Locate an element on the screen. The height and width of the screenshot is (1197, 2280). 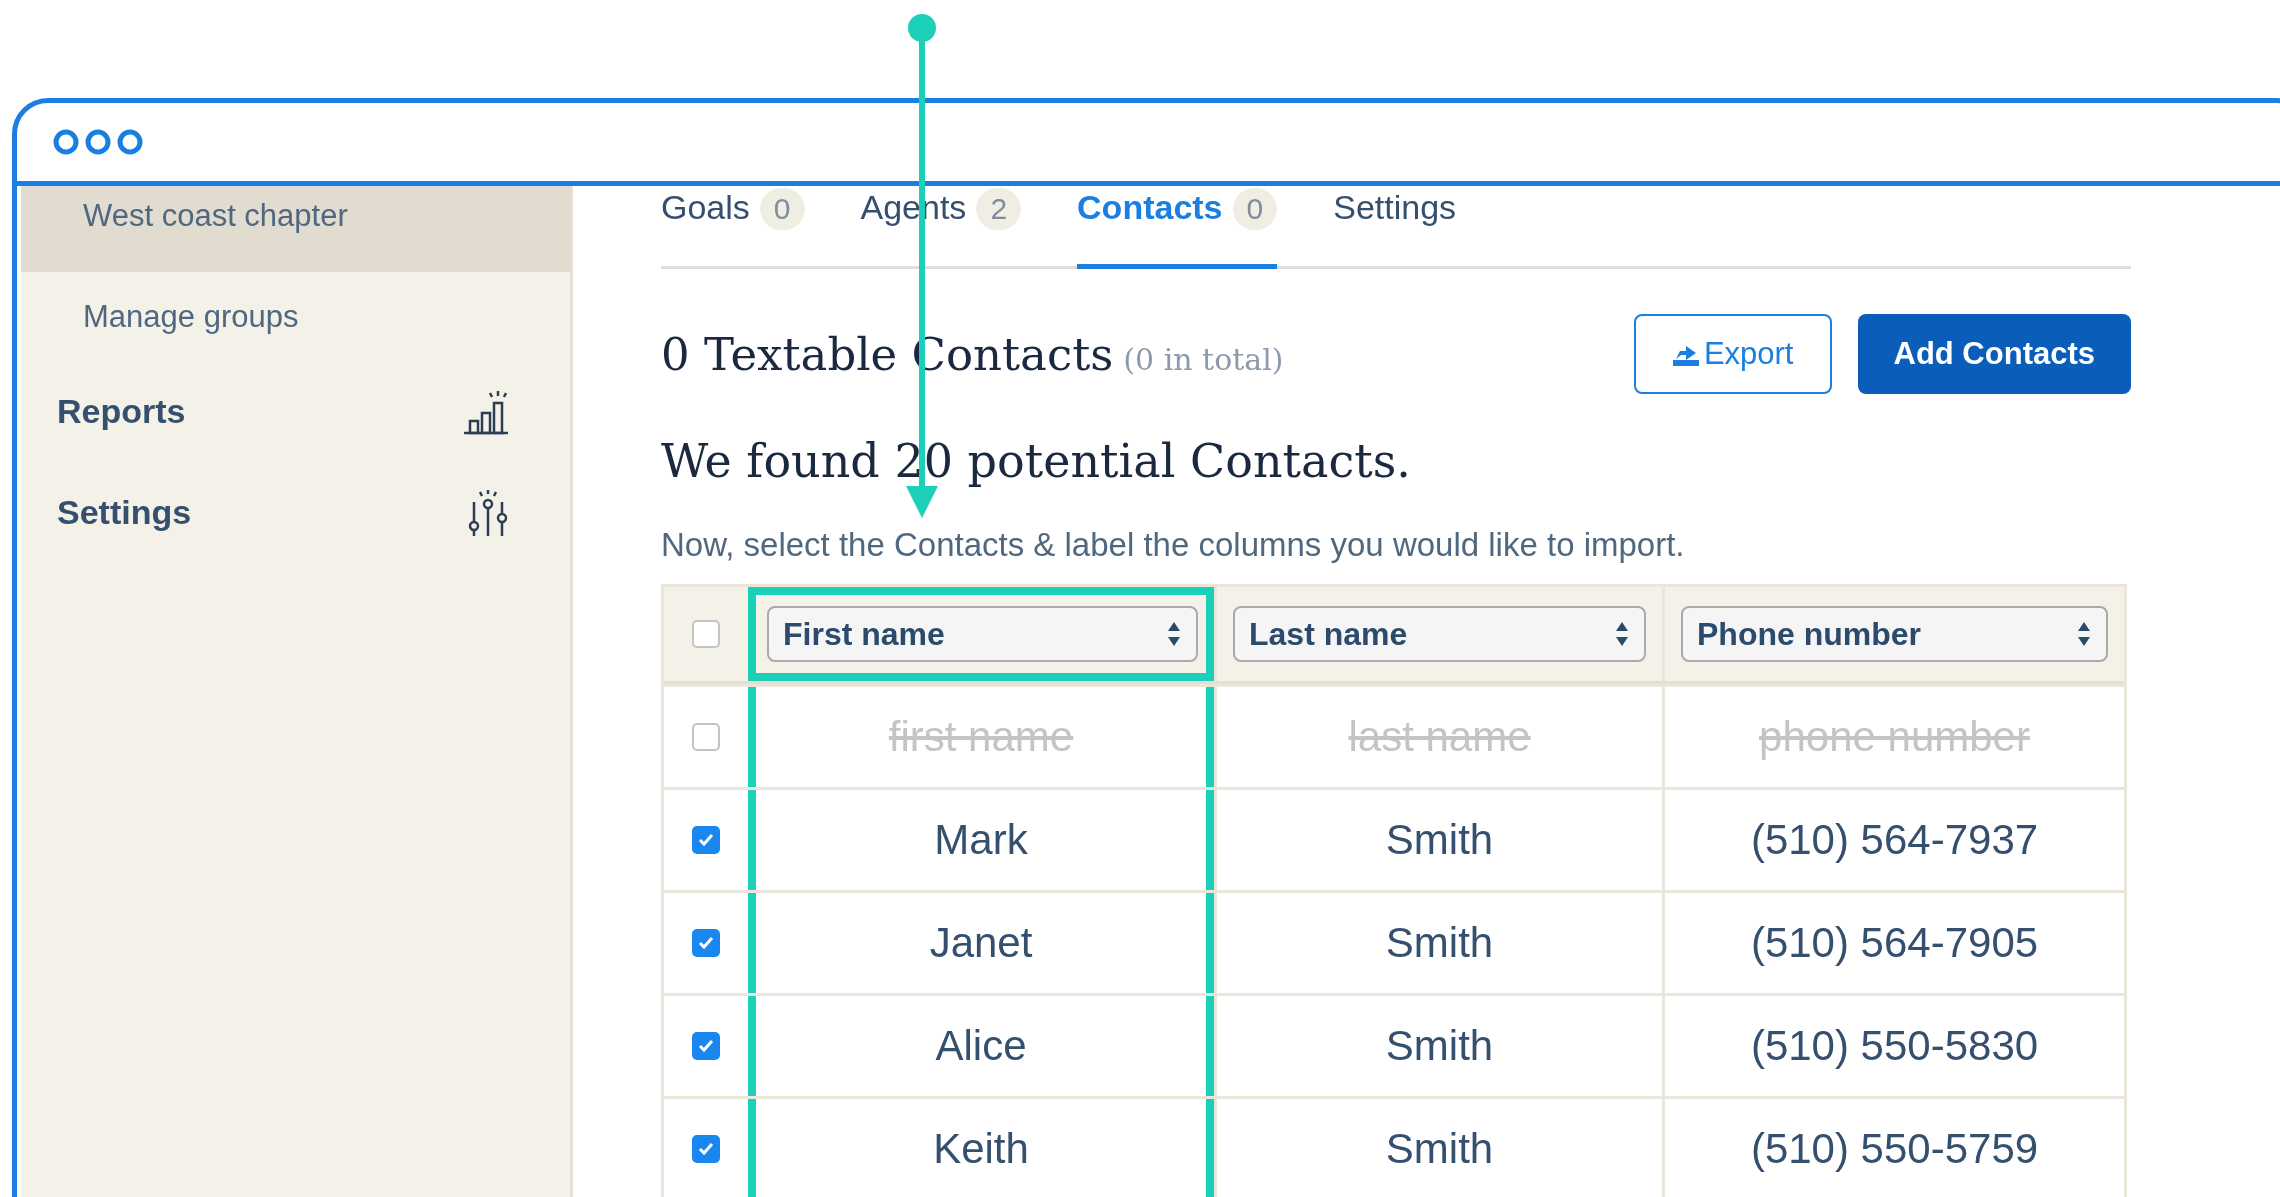
section-label: Settings is located at coordinates (124, 512).